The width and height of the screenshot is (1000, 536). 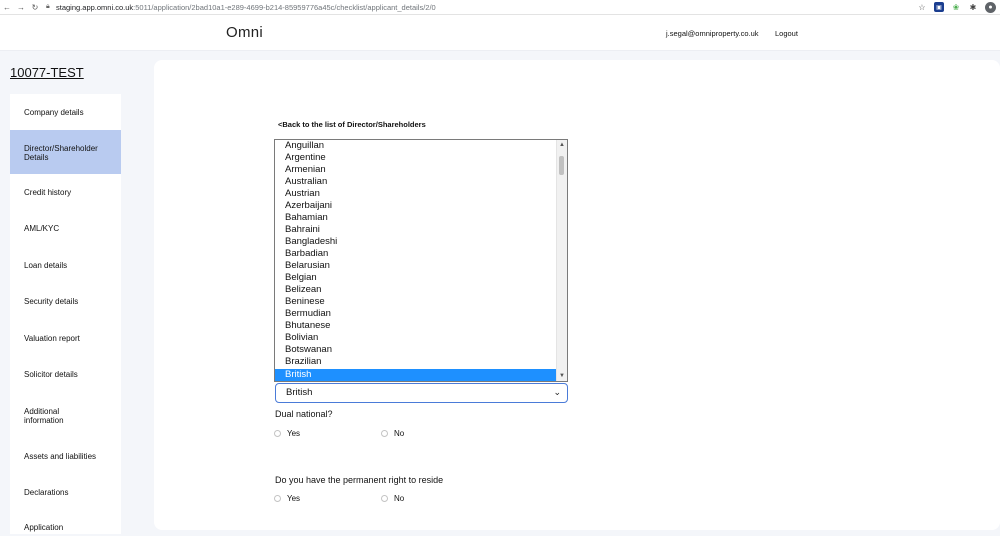 I want to click on sidebar-item-declarations: Declarations, so click(x=65, y=494).